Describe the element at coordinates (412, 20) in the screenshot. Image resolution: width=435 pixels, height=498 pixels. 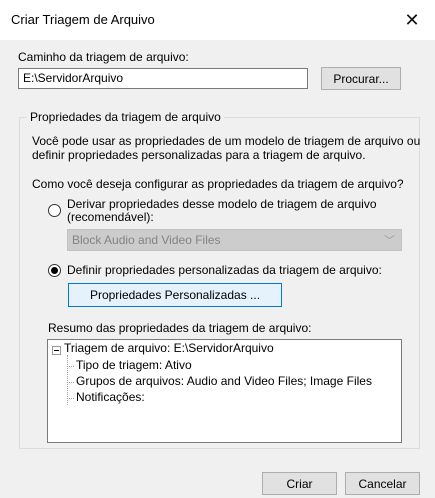
I see `close-icon: ✕` at that location.